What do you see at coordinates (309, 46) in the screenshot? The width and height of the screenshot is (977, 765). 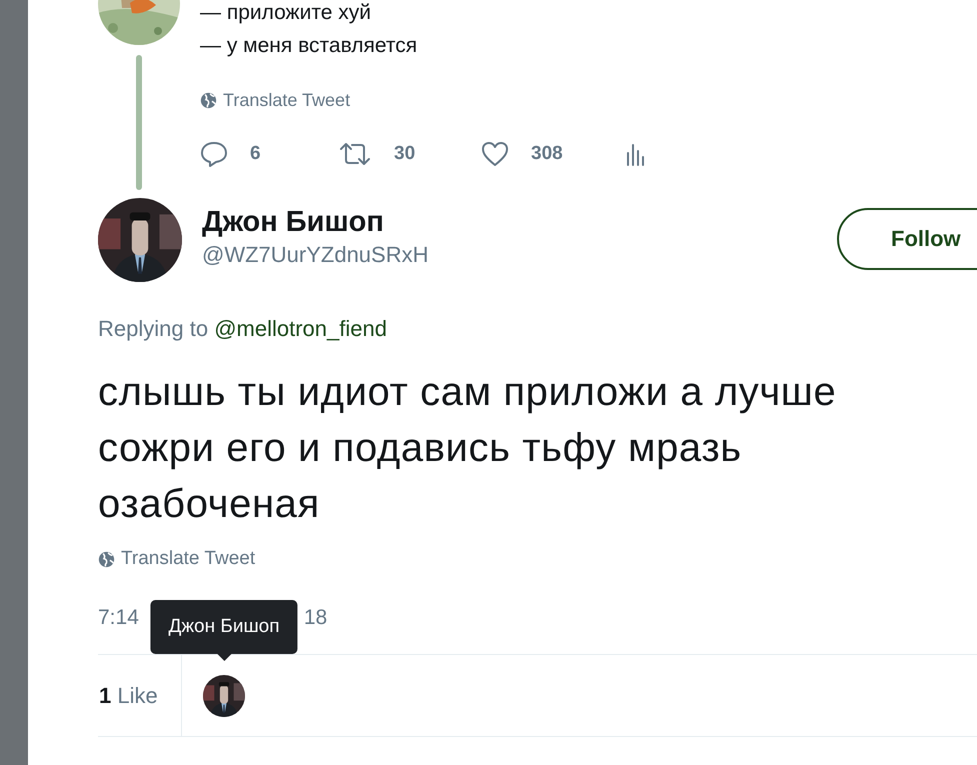 I see `tweet-text-line: — у меня вставляется` at bounding box center [309, 46].